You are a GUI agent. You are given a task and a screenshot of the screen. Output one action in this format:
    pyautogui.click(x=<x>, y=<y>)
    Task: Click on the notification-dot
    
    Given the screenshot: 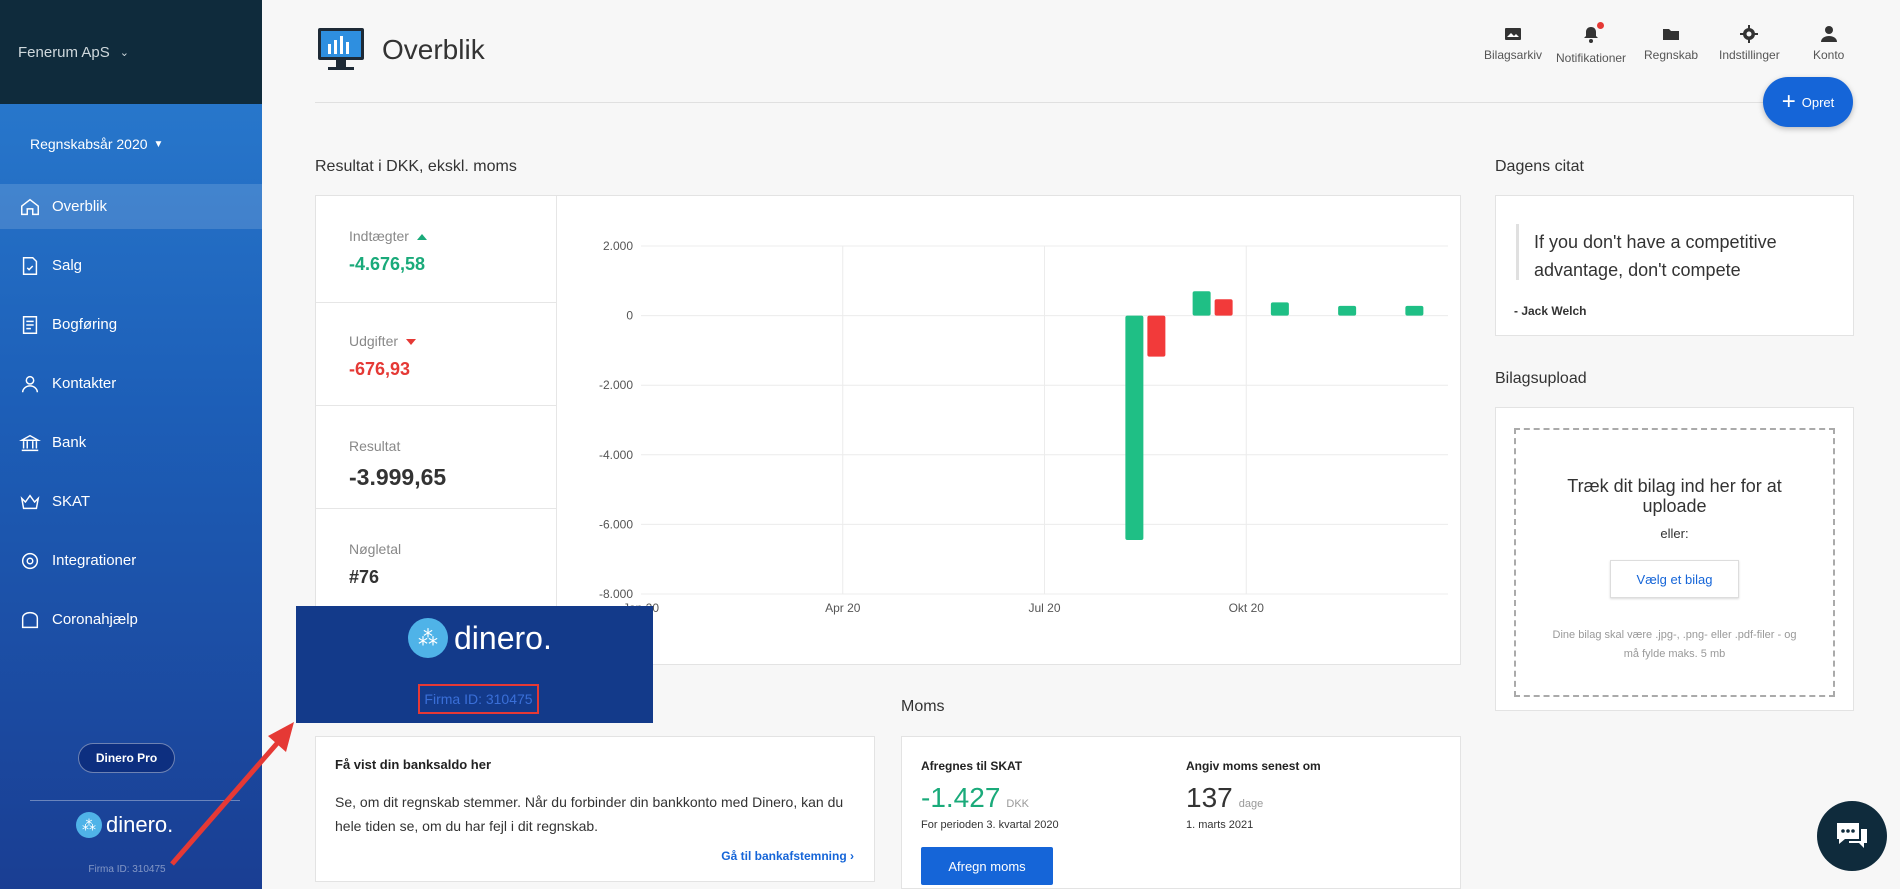 What is the action you would take?
    pyautogui.click(x=1601, y=25)
    